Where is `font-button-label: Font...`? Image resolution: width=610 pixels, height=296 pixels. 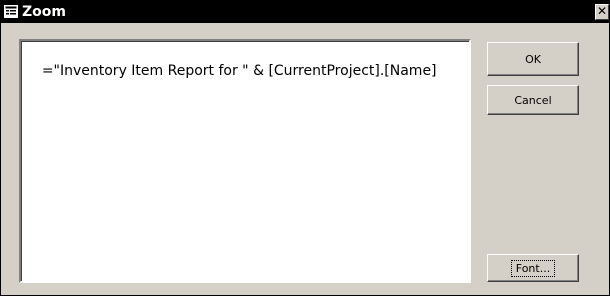 font-button-label: Font... is located at coordinates (533, 268).